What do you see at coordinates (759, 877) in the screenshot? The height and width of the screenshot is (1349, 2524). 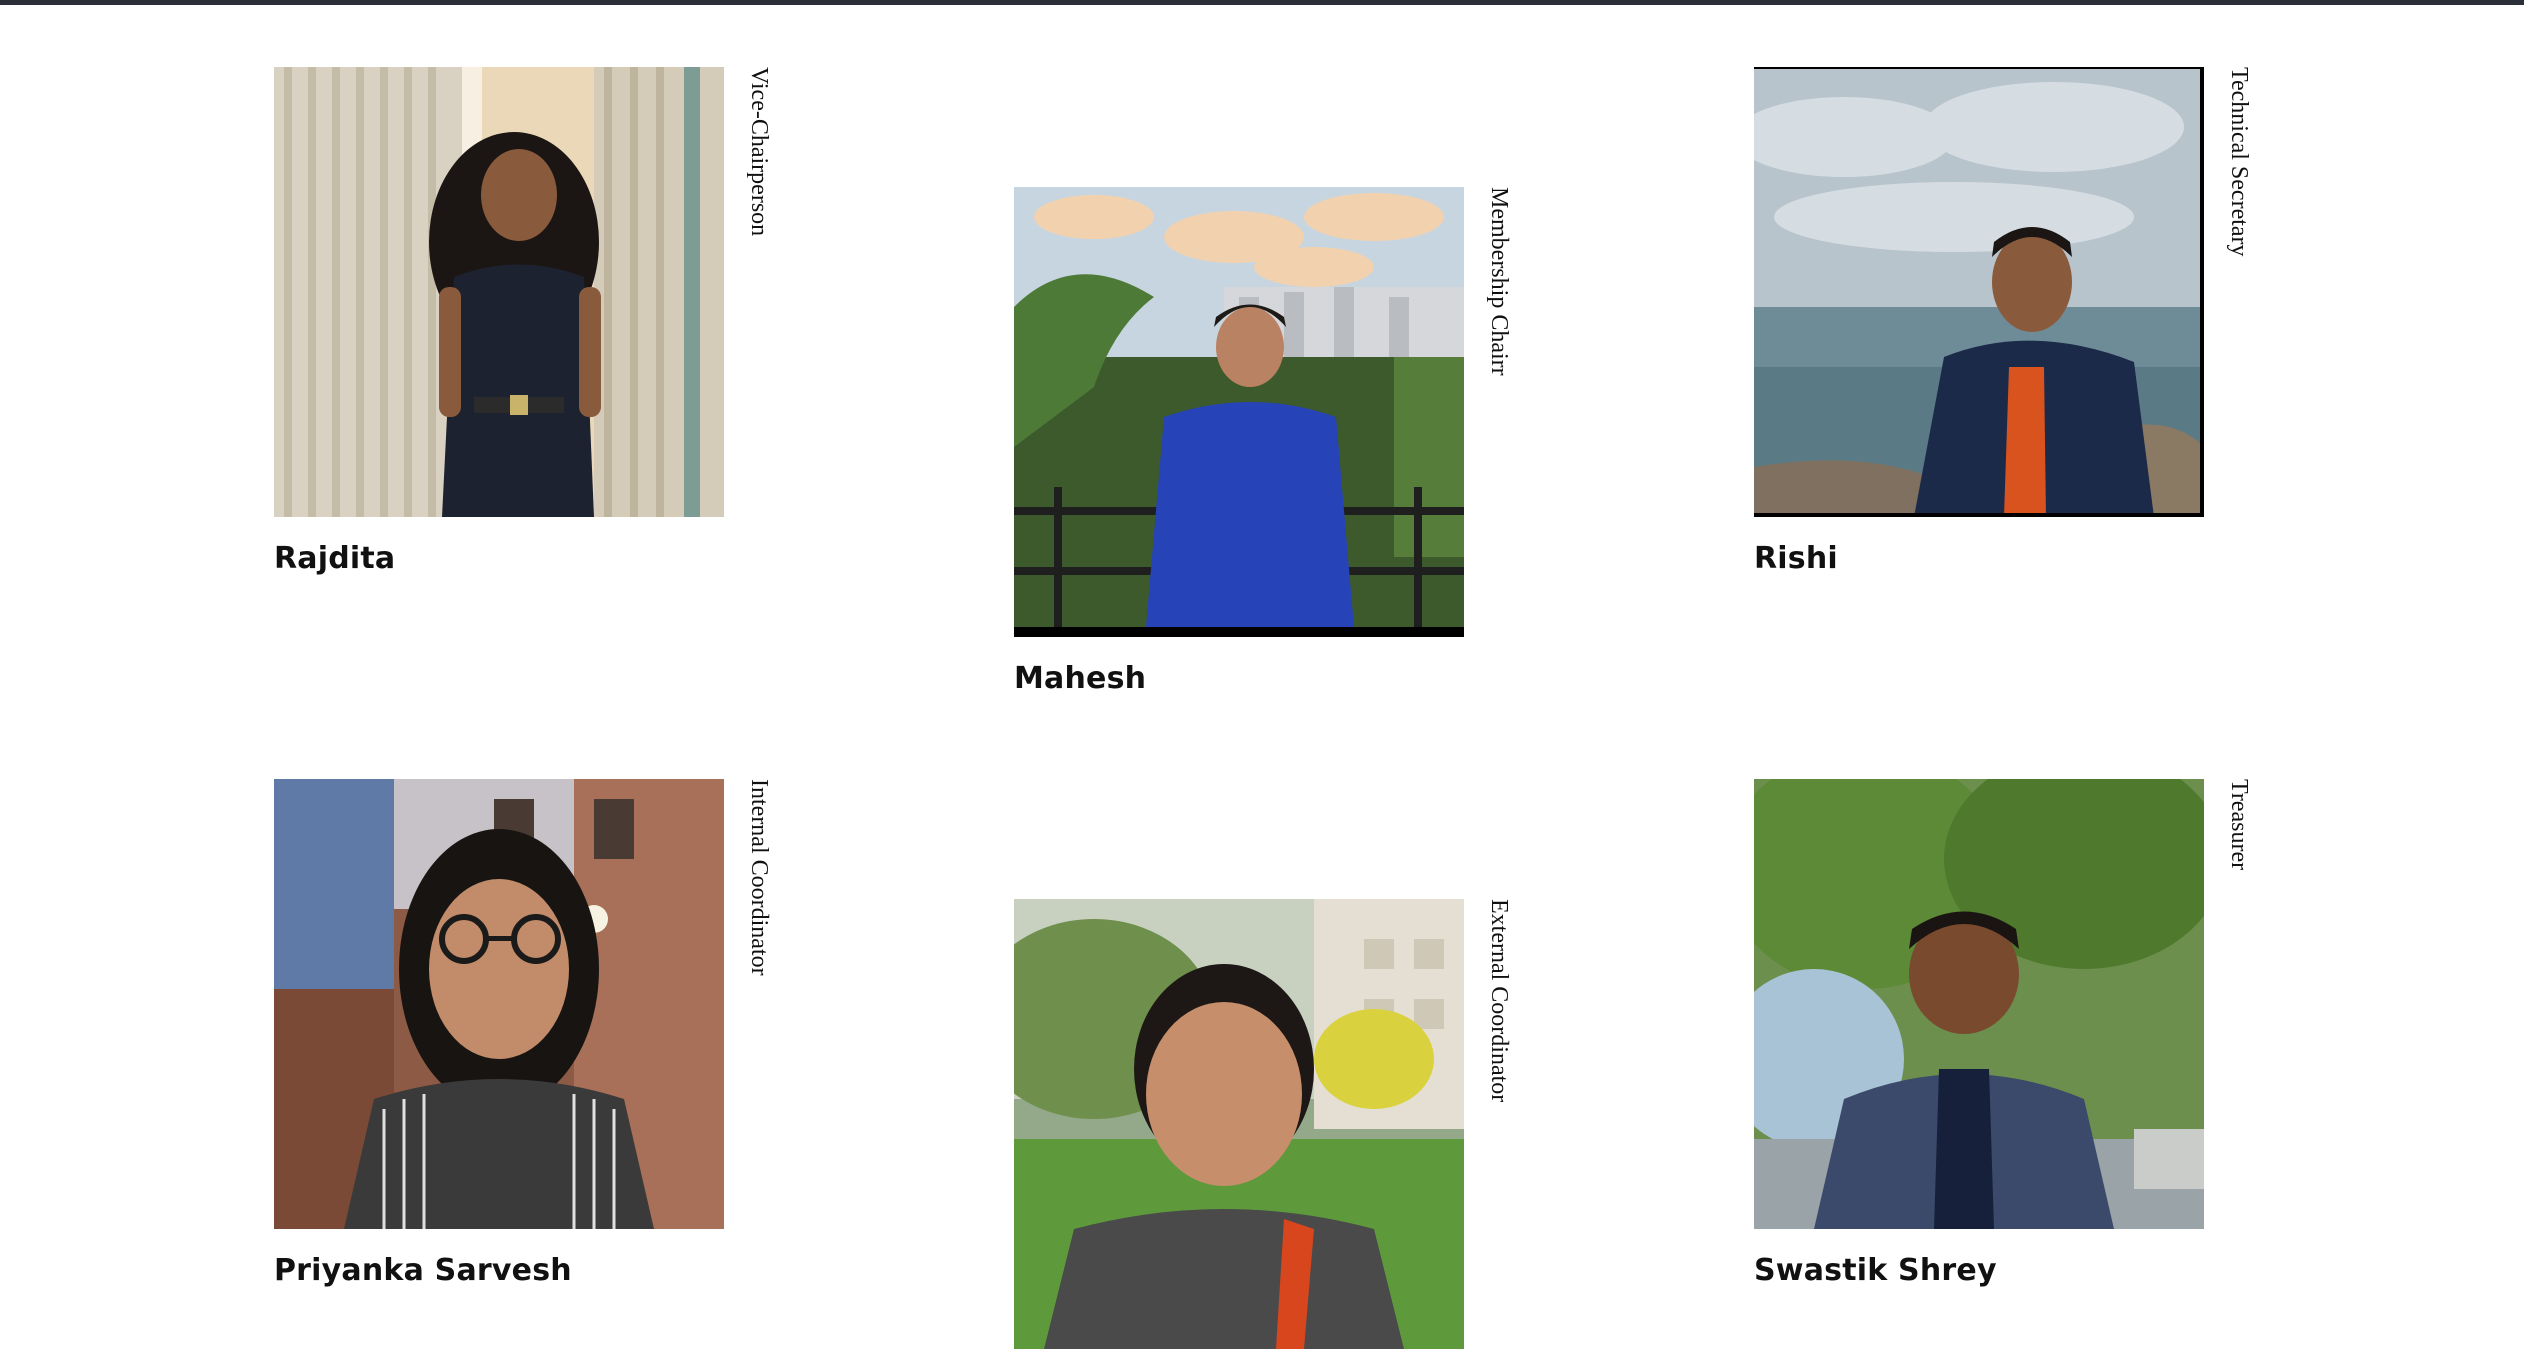 I see `member-role: Internal Coordinator` at bounding box center [759, 877].